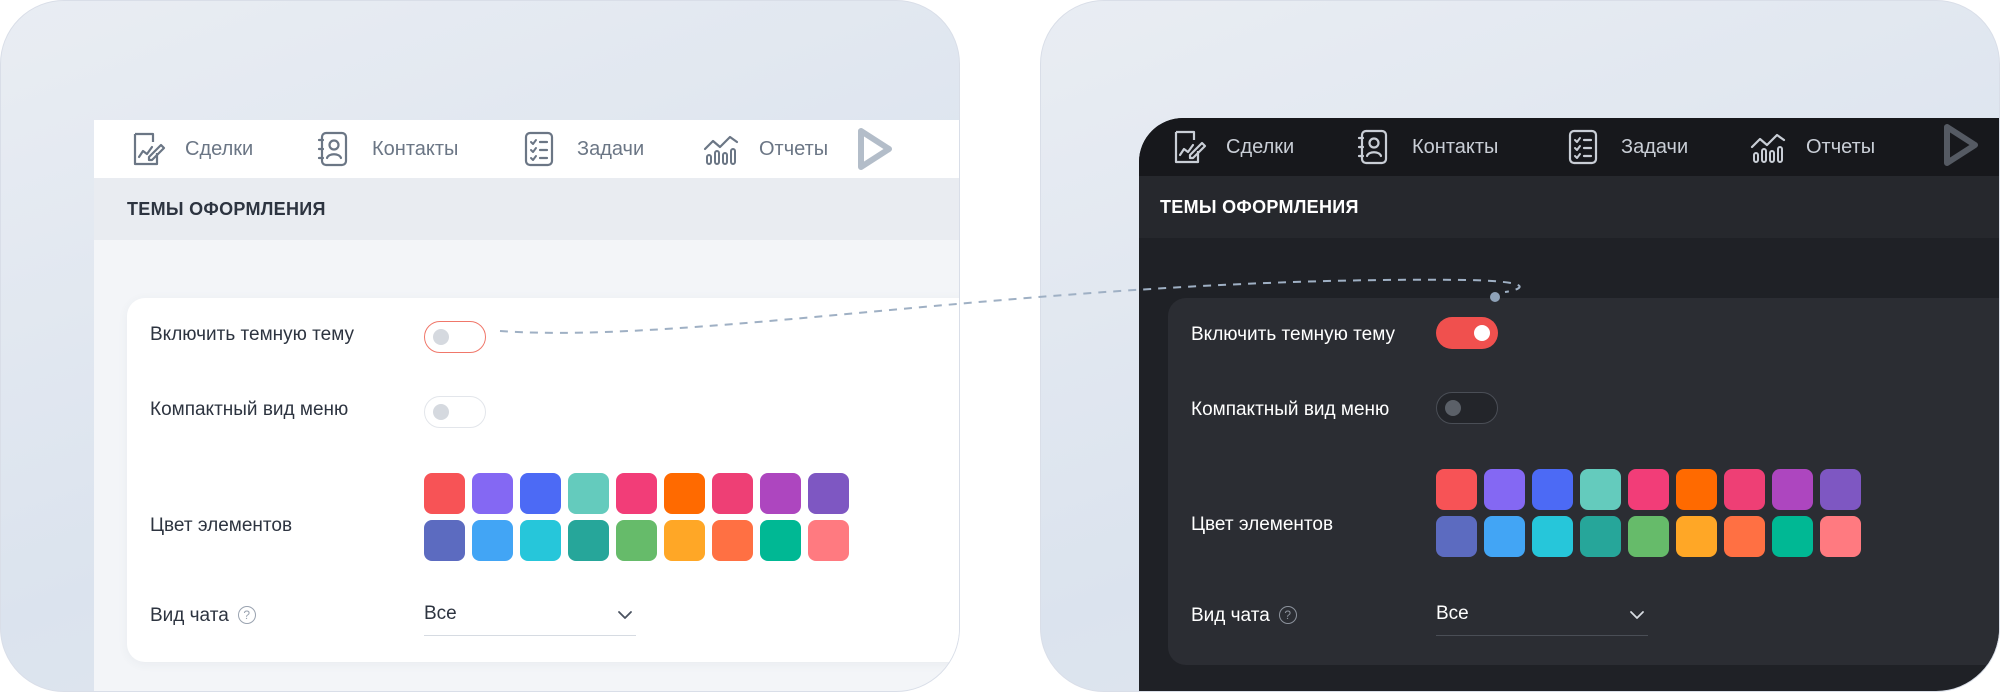 The height and width of the screenshot is (692, 2000). I want to click on page-title: ТЕМЫ ОФОРМЛЕНИЯ, so click(1259, 206).